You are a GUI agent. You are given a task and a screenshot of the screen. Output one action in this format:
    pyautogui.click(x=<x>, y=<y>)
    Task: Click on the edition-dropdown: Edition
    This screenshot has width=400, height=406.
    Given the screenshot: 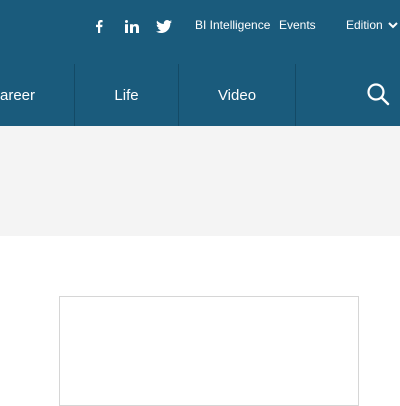 What is the action you would take?
    pyautogui.click(x=372, y=25)
    